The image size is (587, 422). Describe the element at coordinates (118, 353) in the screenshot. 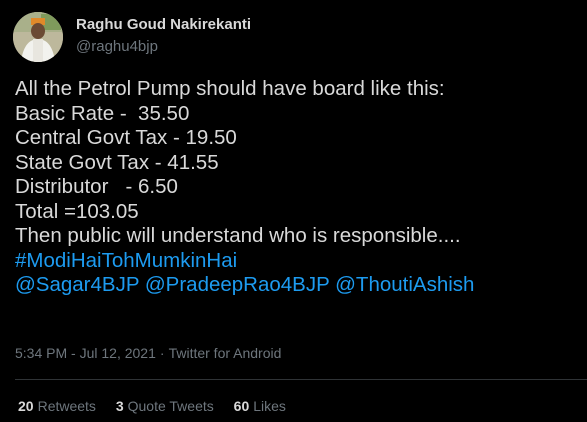

I see `tweet-date: Jul 12, 2021` at that location.